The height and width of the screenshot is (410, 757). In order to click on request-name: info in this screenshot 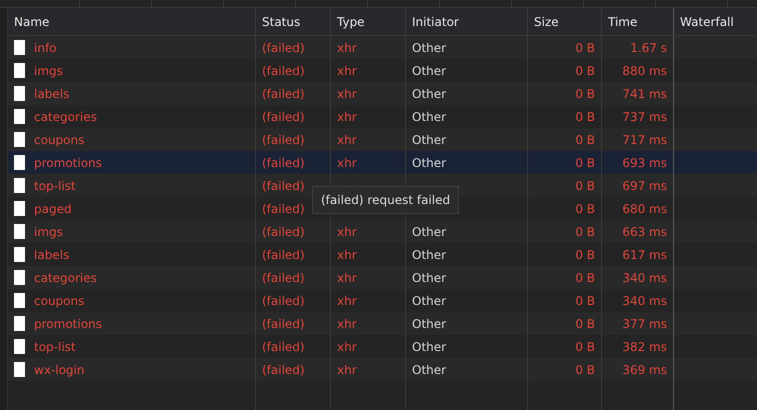, I will do `click(45, 47)`.